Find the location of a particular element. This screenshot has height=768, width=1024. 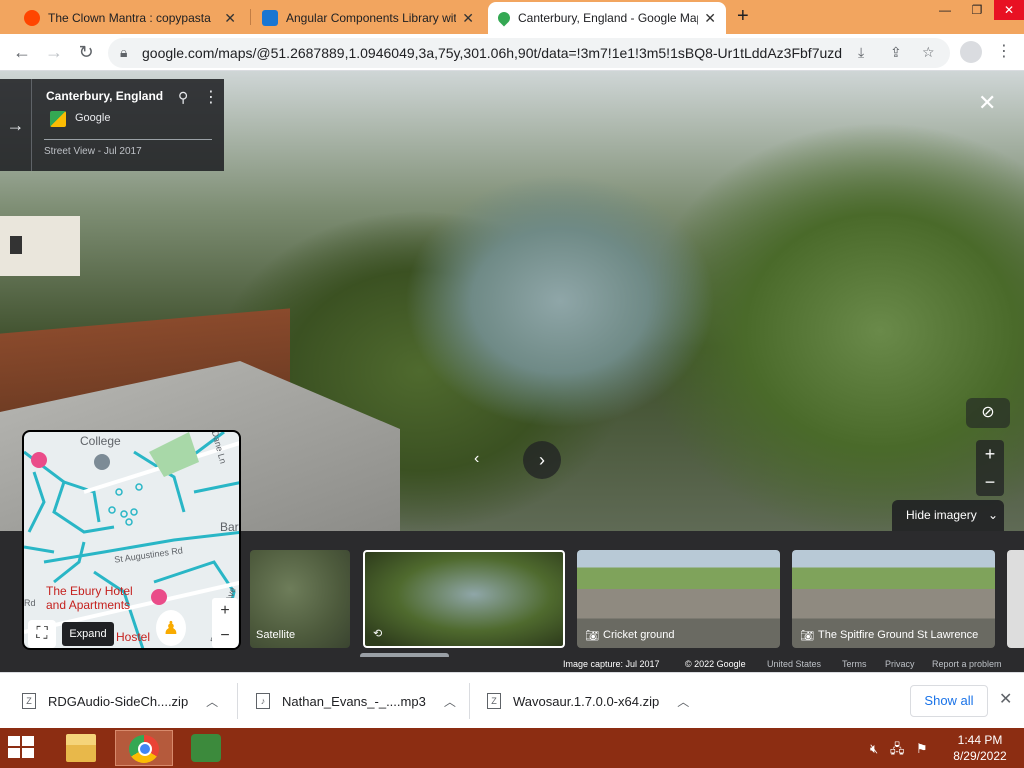

system-tray: 🔇︎ 🖧 ⚑ is located at coordinates (899, 751).